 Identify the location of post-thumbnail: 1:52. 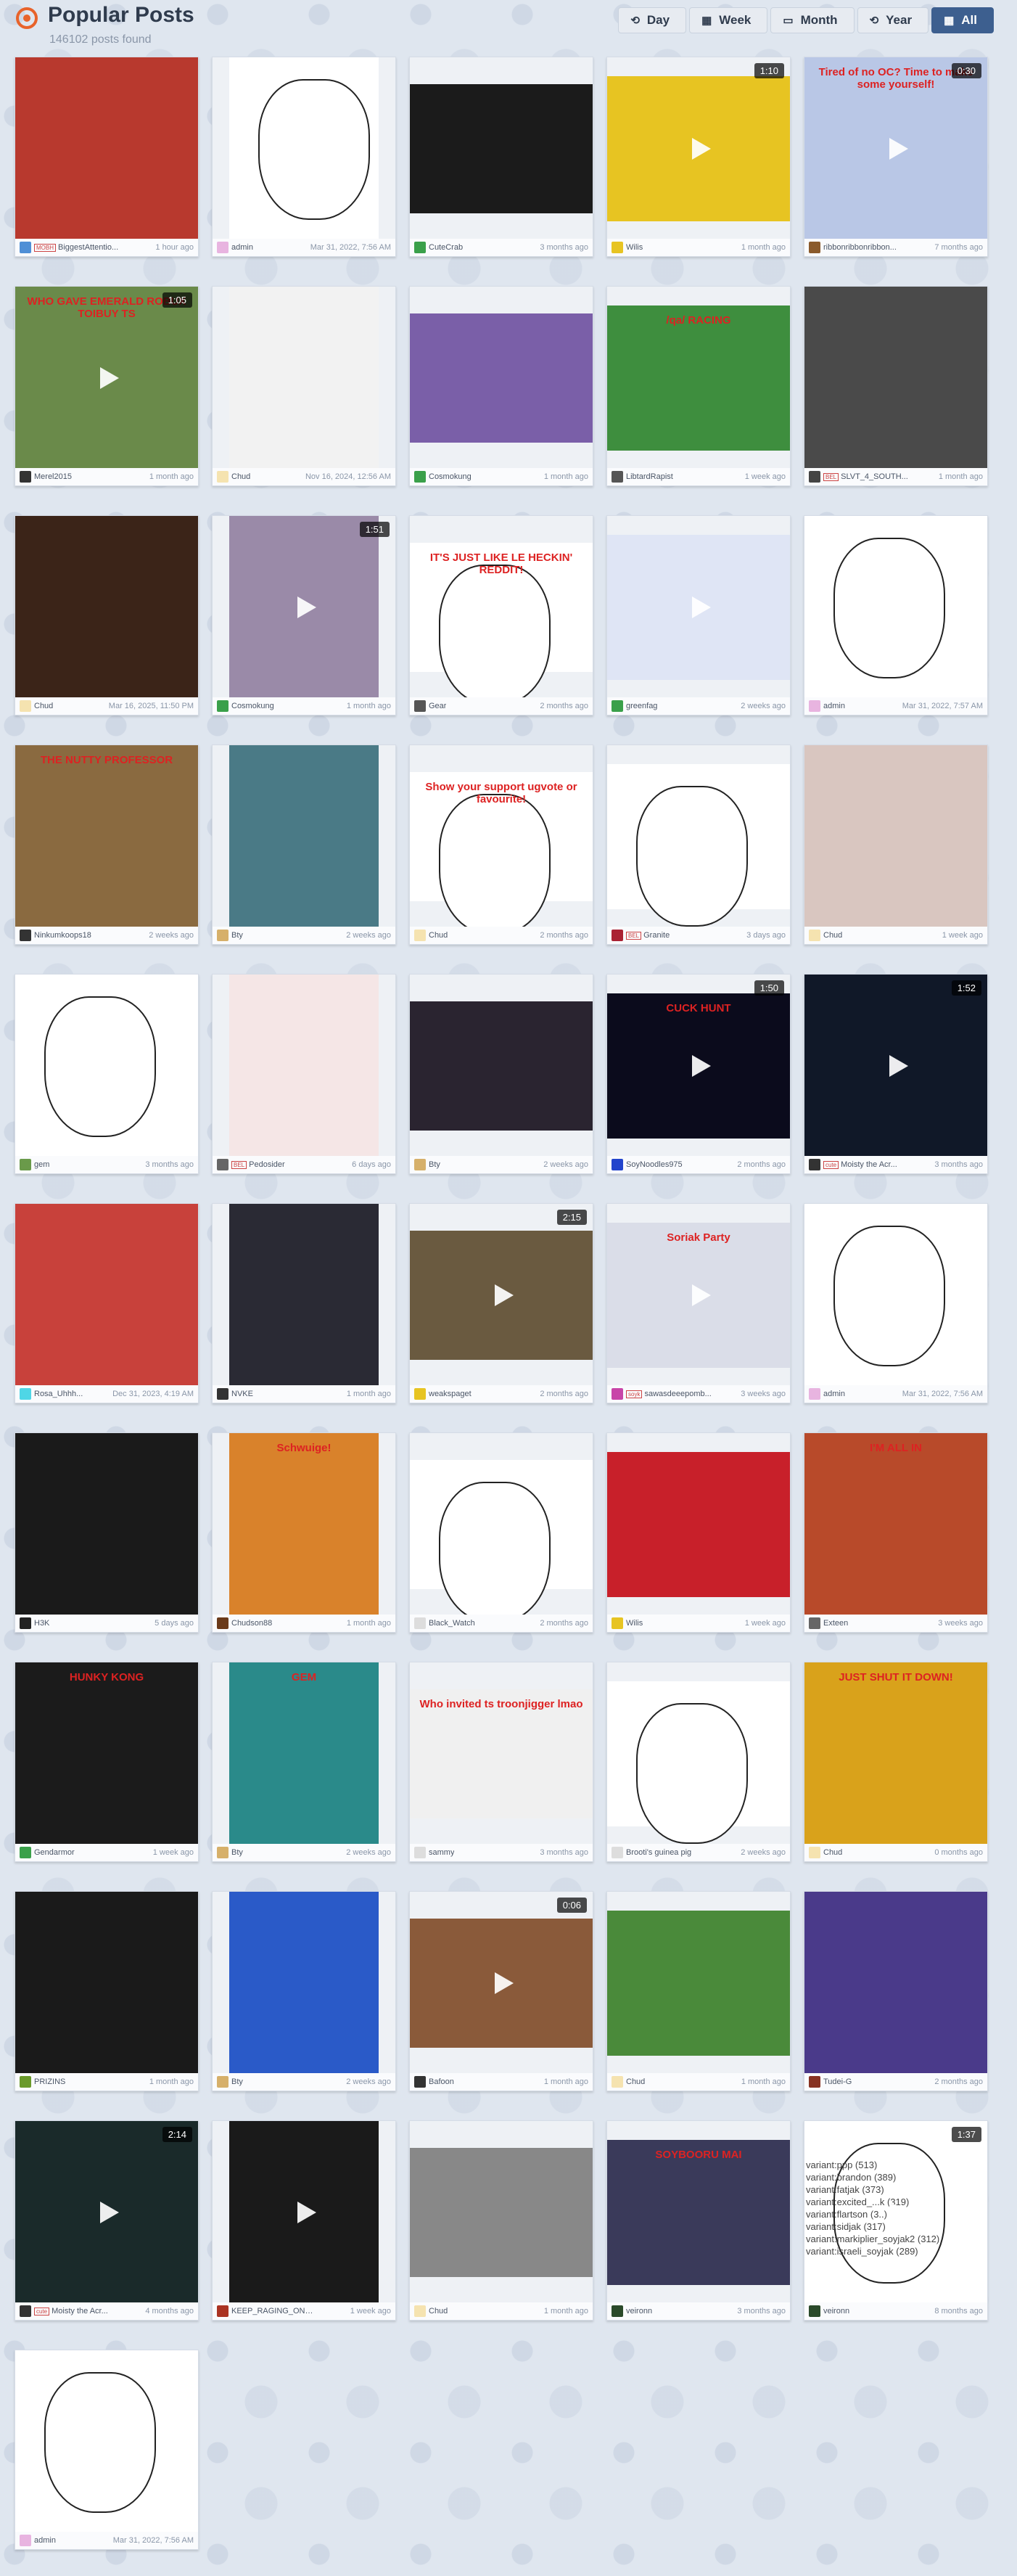
(895, 1066).